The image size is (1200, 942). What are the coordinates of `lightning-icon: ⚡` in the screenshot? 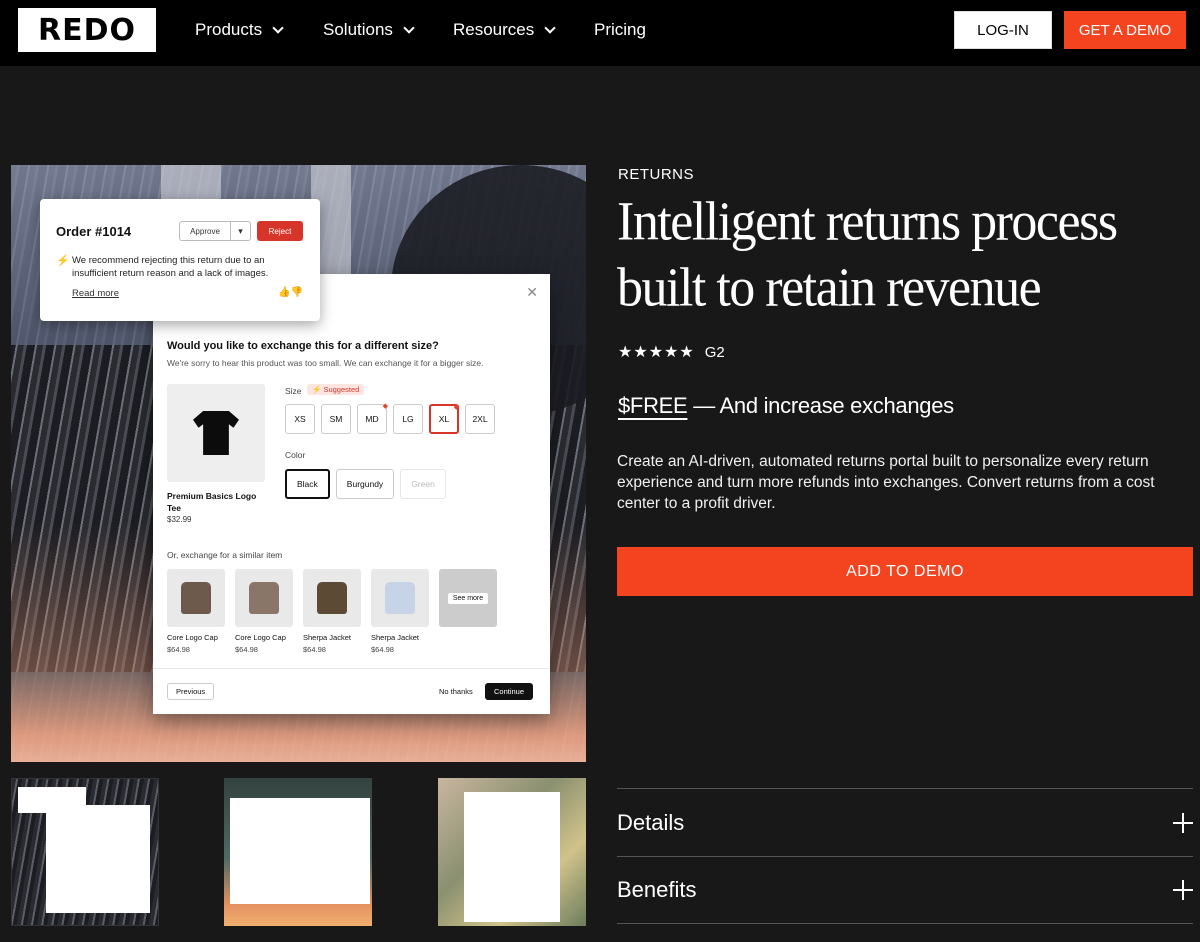 It's located at (63, 261).